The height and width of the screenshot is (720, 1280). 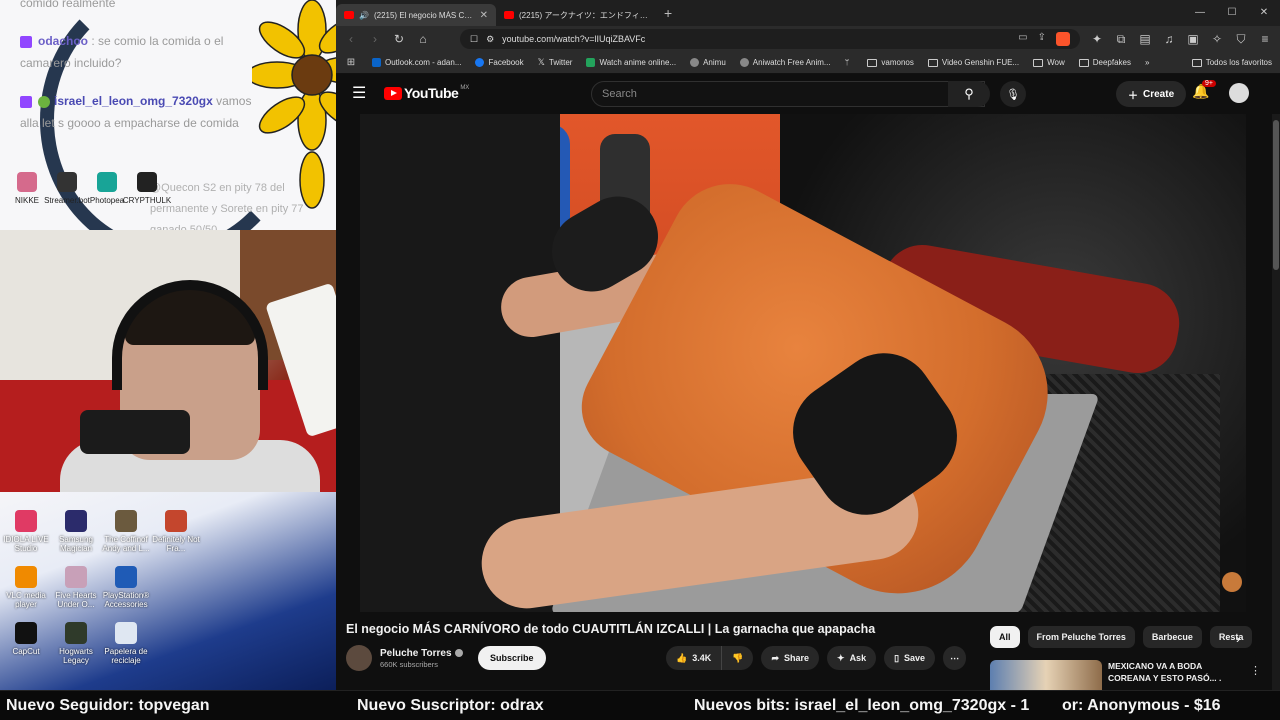 What do you see at coordinates (1145, 39) in the screenshot?
I see `sidebar-icon: ▤` at bounding box center [1145, 39].